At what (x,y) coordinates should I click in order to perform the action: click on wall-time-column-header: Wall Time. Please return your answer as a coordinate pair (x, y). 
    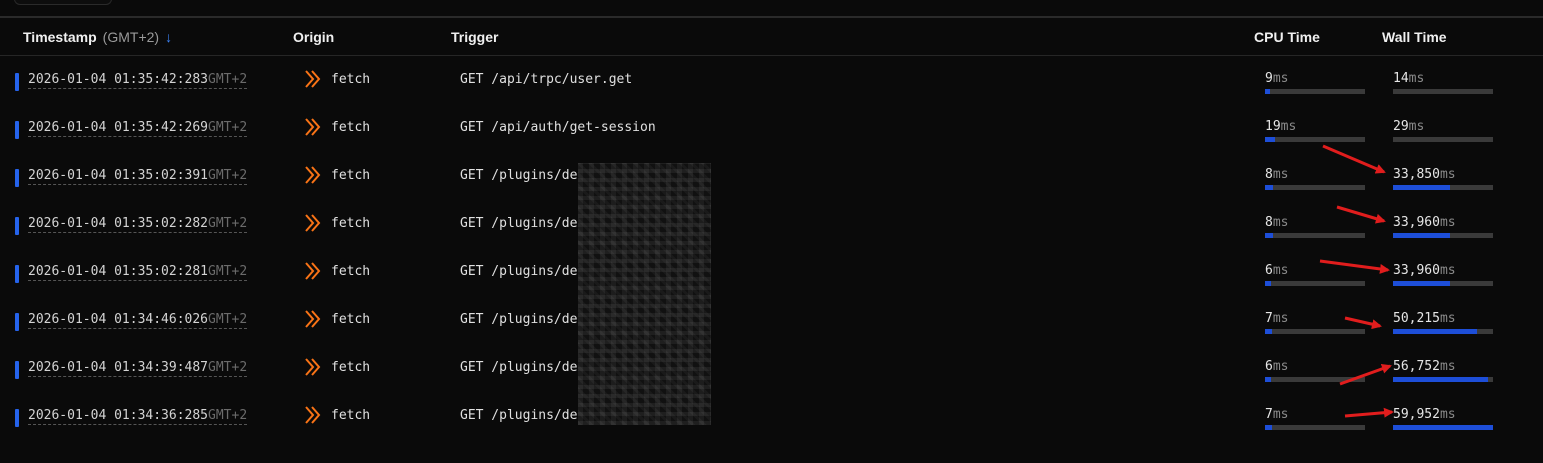
    Looking at the image, I should click on (1414, 37).